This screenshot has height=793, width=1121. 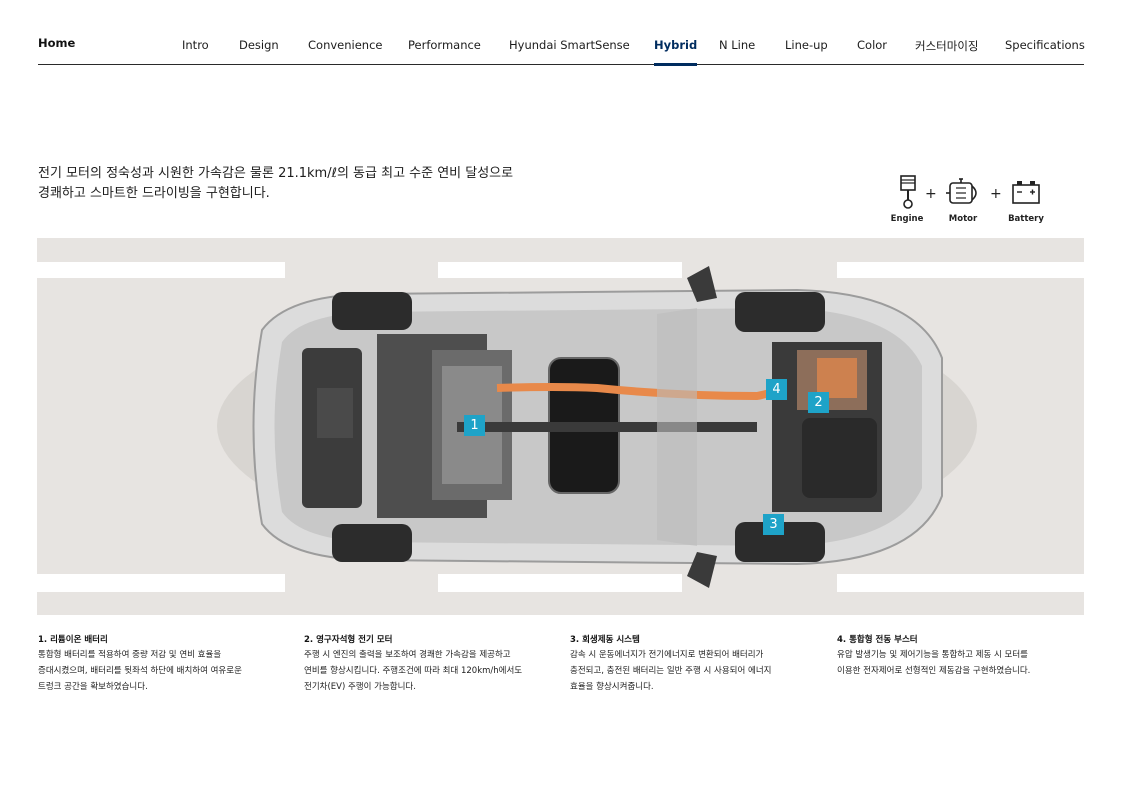 What do you see at coordinates (946, 46) in the screenshot?
I see `tab-customizing: 커스터마이징` at bounding box center [946, 46].